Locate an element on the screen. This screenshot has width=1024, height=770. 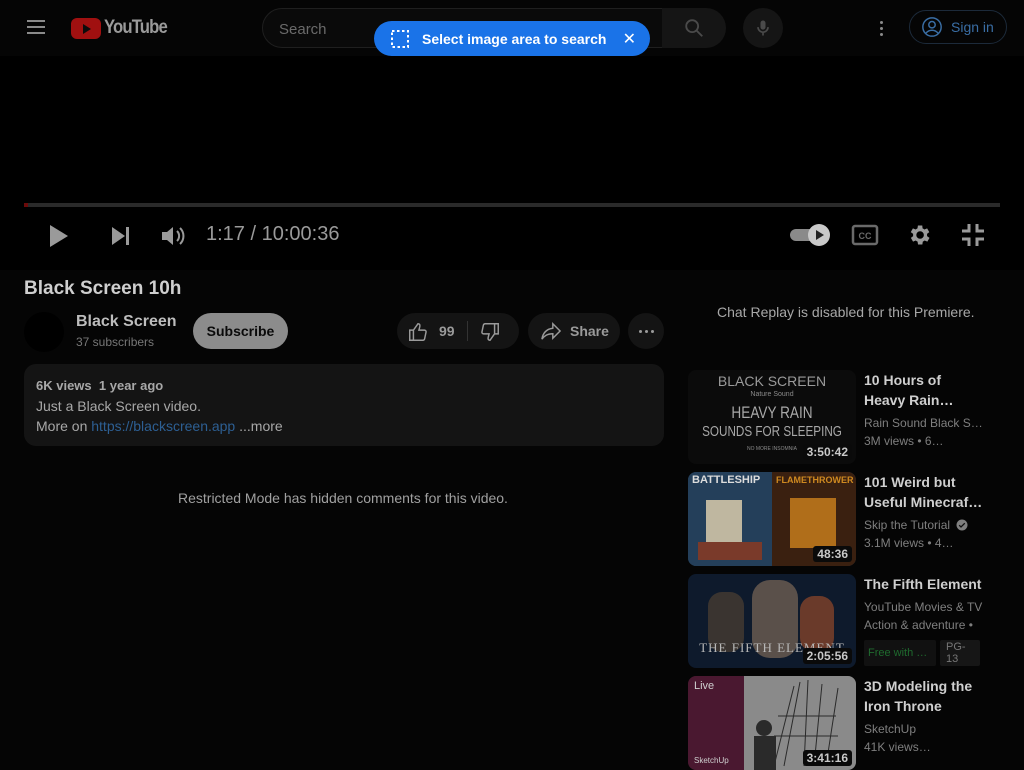
video-thumbnail: Live SketchUp 3:41:16 is located at coordinates (772, 723).